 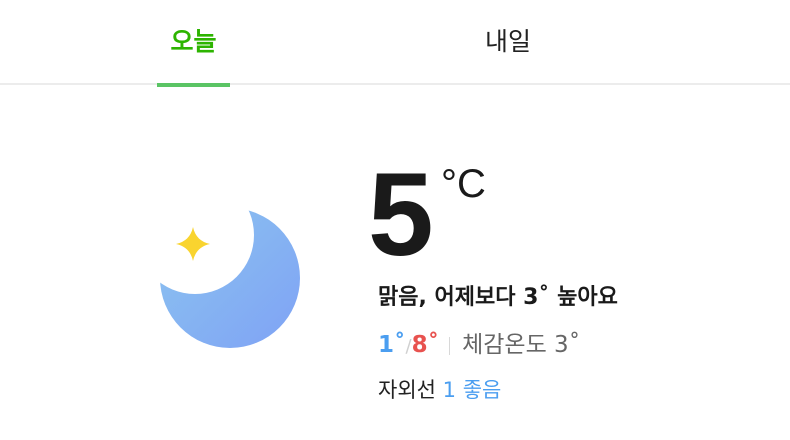 What do you see at coordinates (401, 215) in the screenshot?
I see `current-temperature: 5` at bounding box center [401, 215].